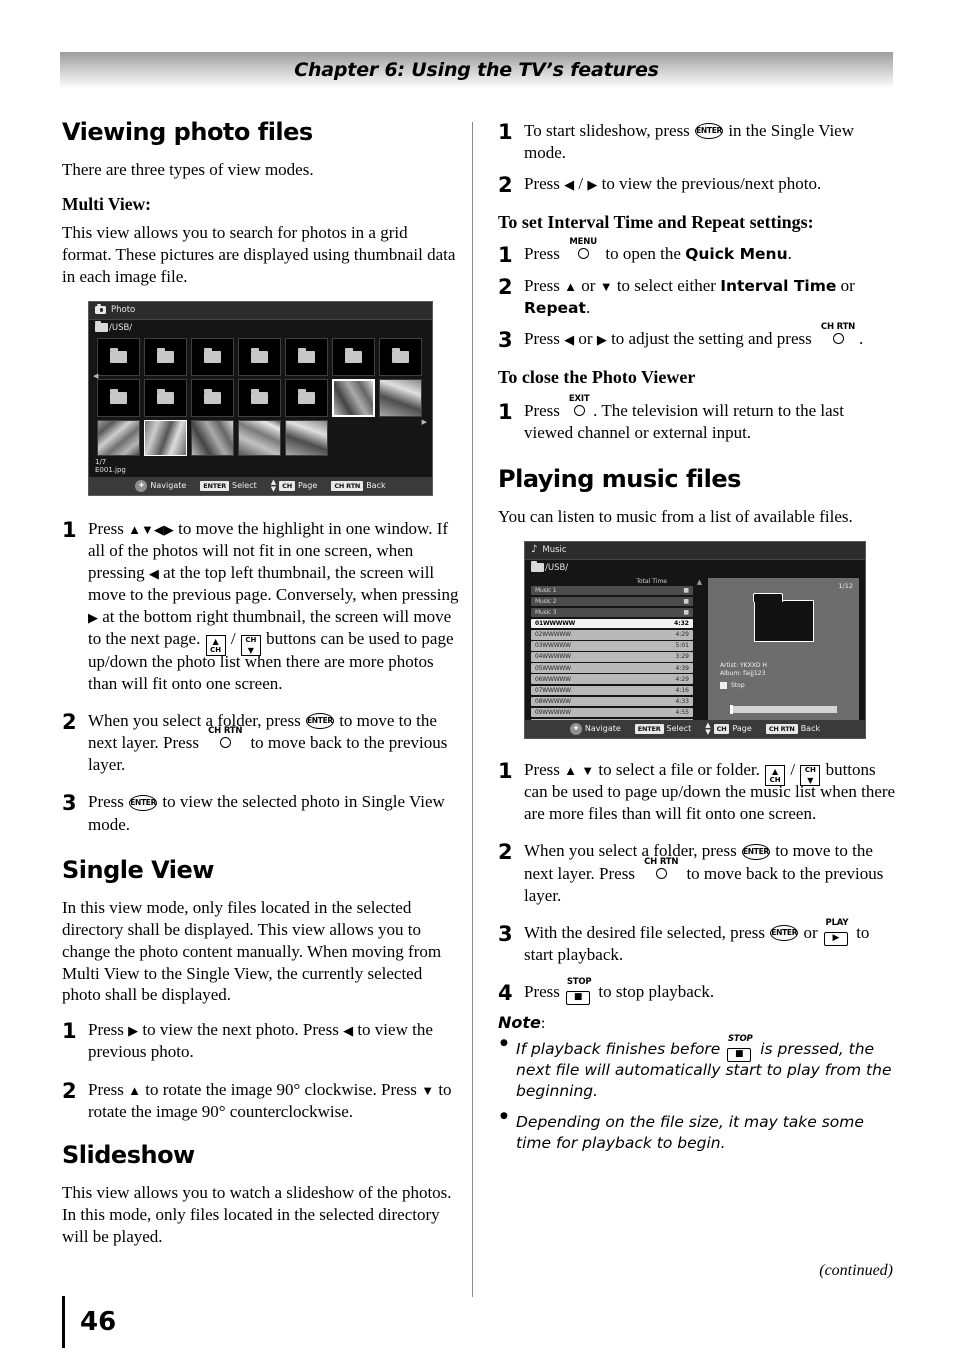 This screenshot has height=1354, width=954. Describe the element at coordinates (553, 635) in the screenshot. I see `track-name: 02WWWWW` at that location.